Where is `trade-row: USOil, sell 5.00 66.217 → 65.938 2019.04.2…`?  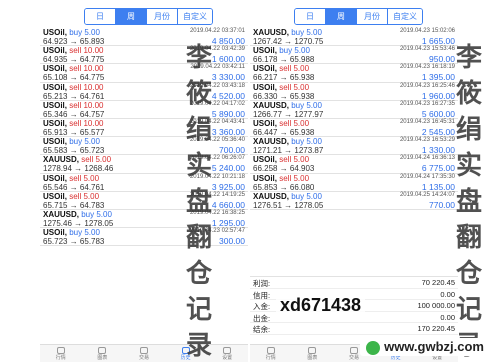
trade-row: USOil, sell 5.00 66.217 → 65.938 2019.04.2… is located at coordinates (354, 73).